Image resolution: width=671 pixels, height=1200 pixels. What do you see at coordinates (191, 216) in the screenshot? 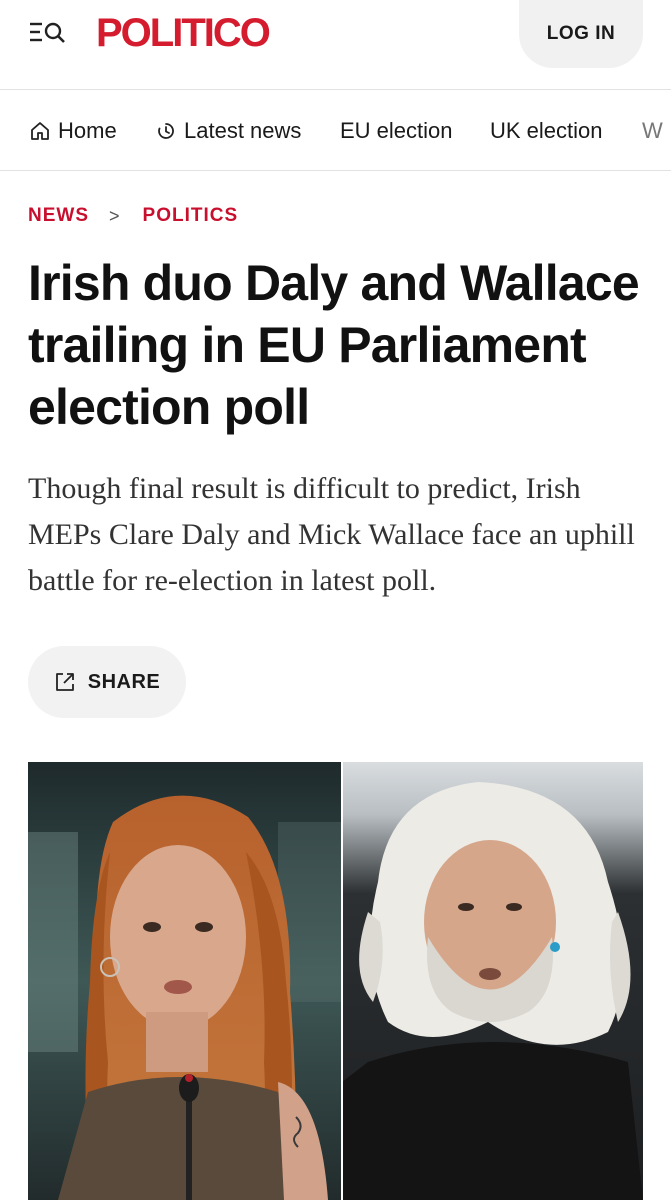
I see `breadcrumb-politics: POLITICS` at bounding box center [191, 216].